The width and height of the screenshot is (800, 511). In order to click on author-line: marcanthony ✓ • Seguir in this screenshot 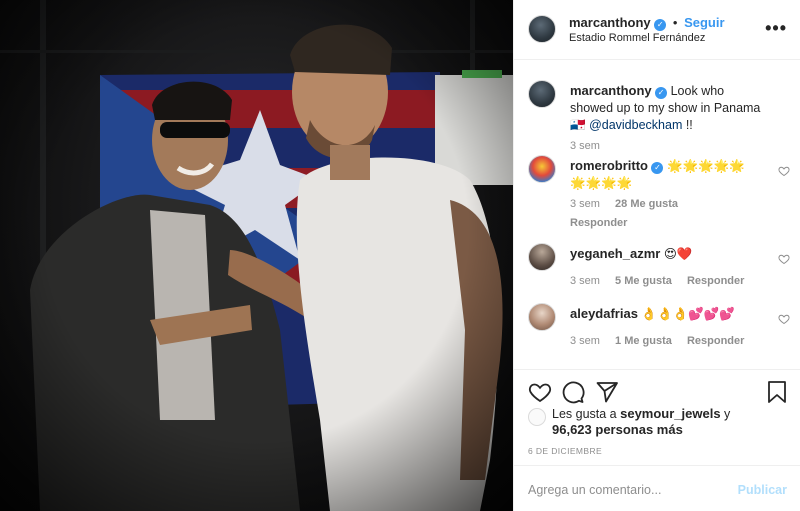, I will do `click(647, 23)`.